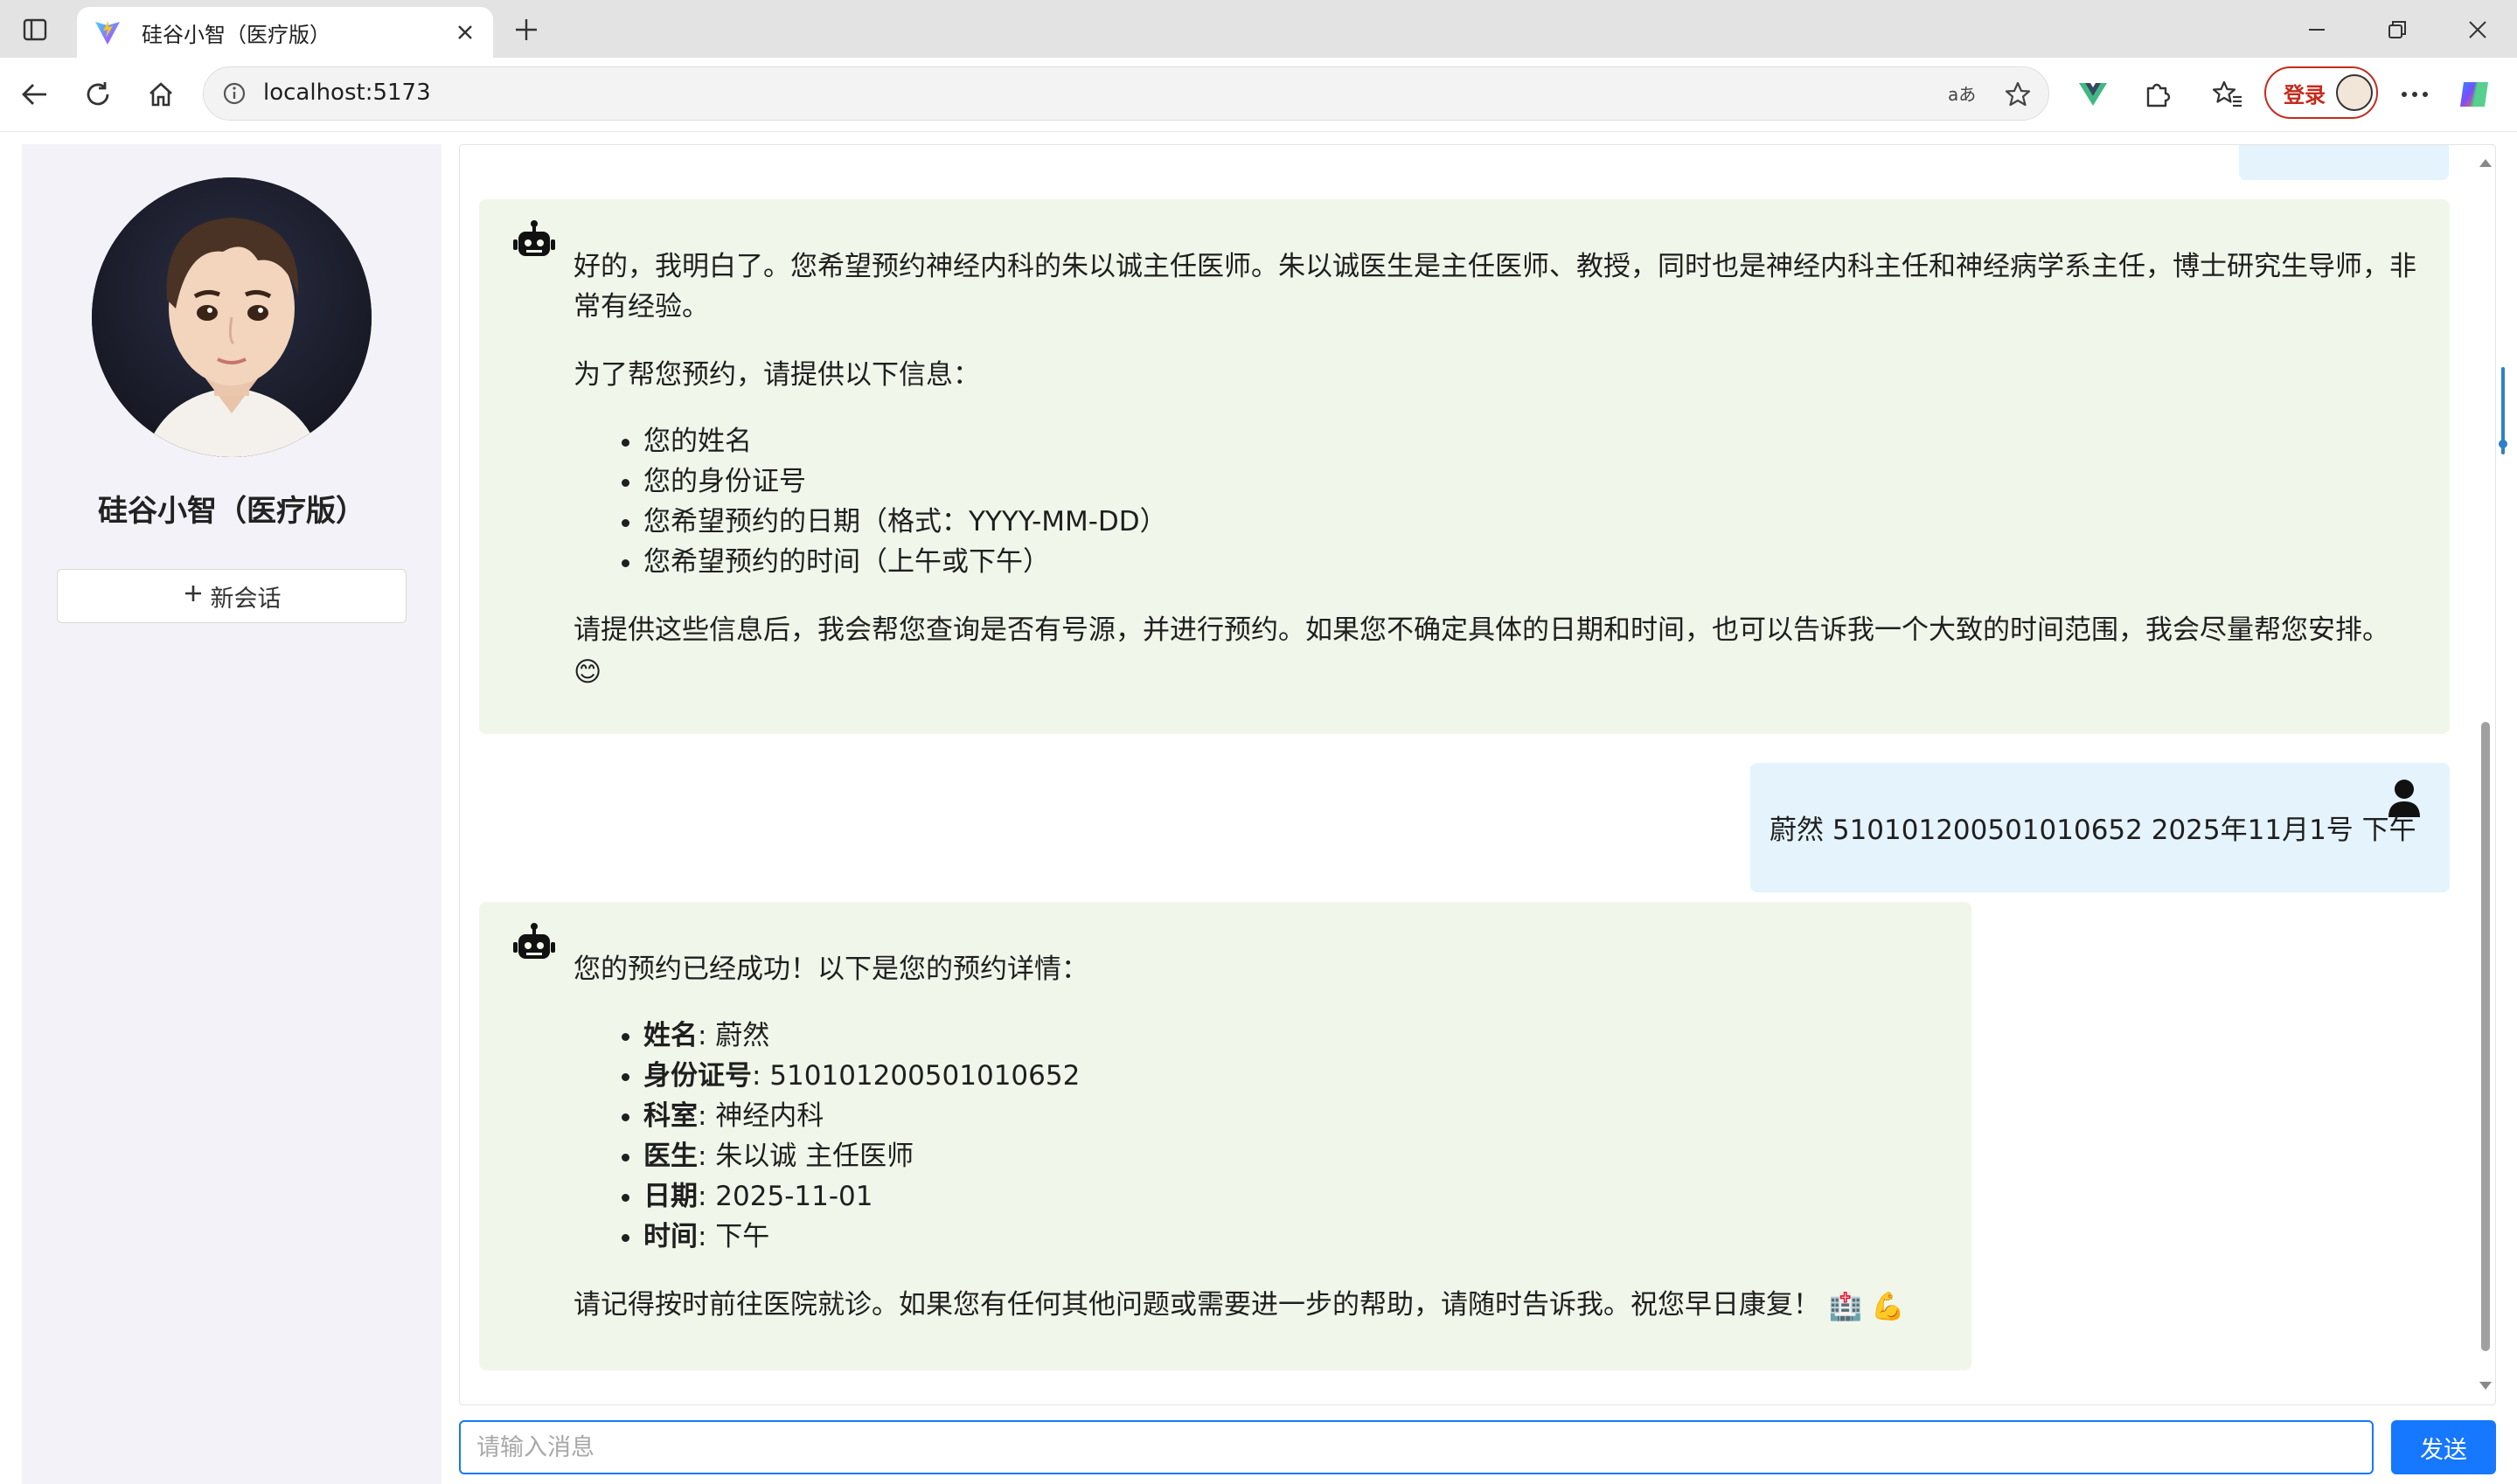  Describe the element at coordinates (526, 29) in the screenshot. I see `new-tab-plus-icon` at that location.